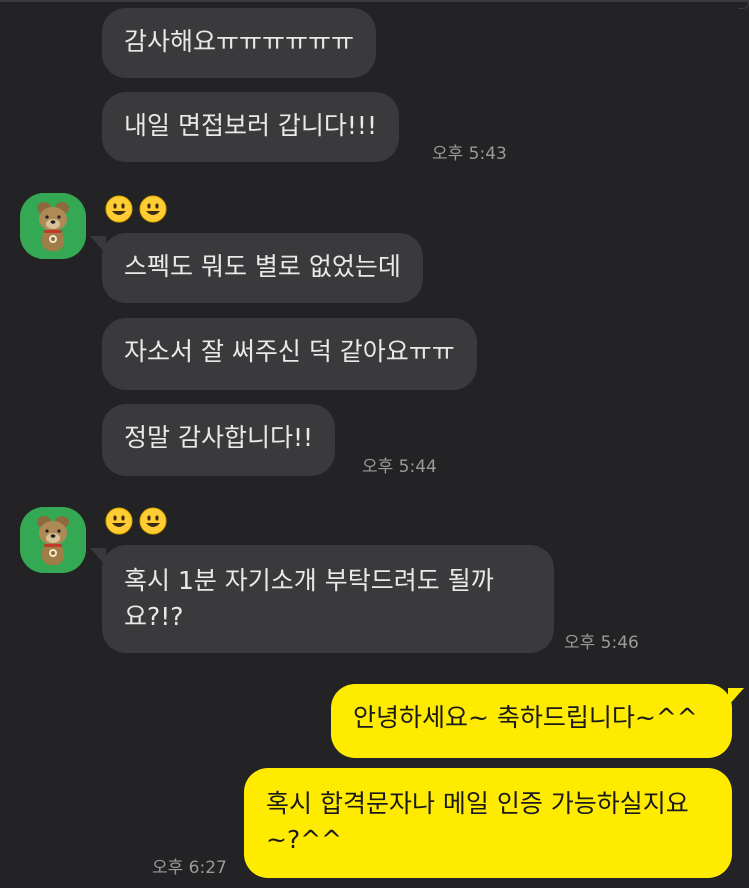 This screenshot has width=749, height=888. I want to click on message-text: 혹시 합격문자나 메일 인증 가능하실지요~?^^, so click(477, 821).